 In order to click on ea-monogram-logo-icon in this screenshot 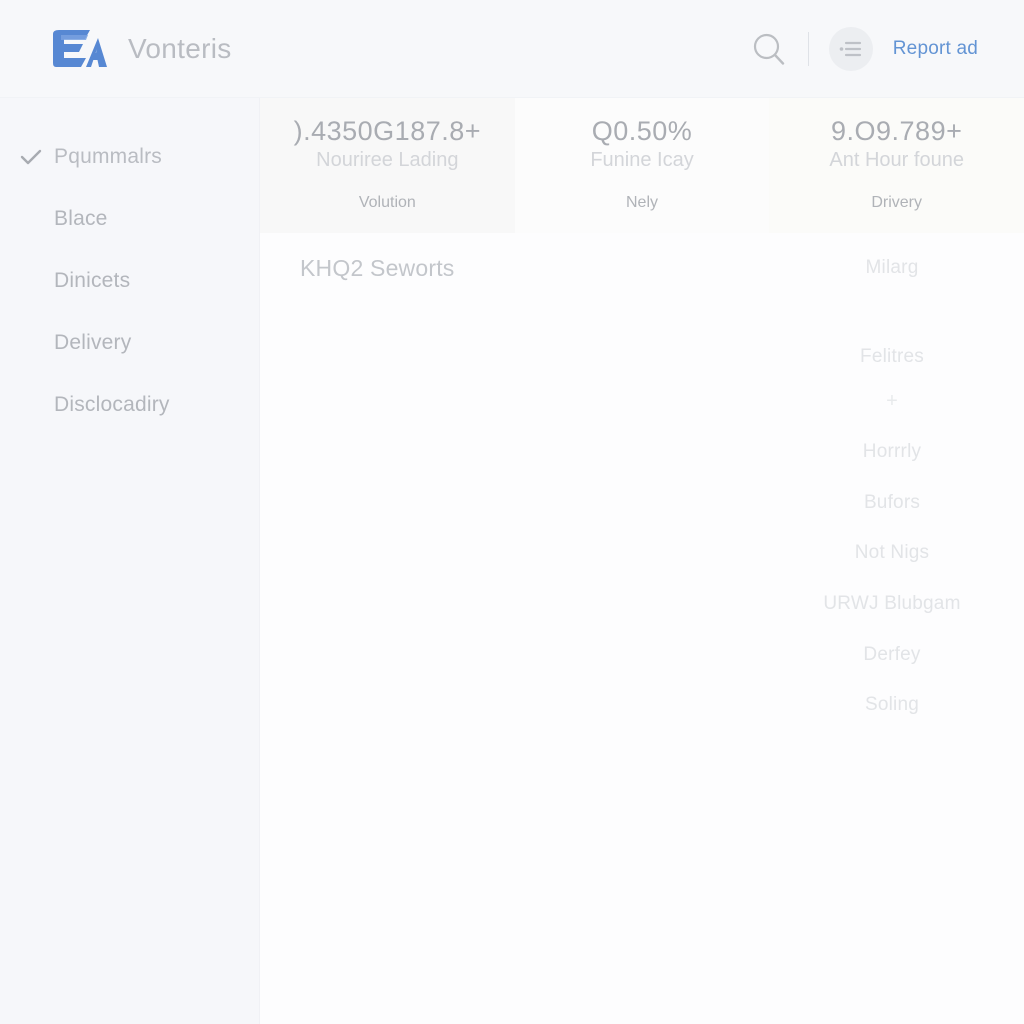, I will do `click(80, 48)`.